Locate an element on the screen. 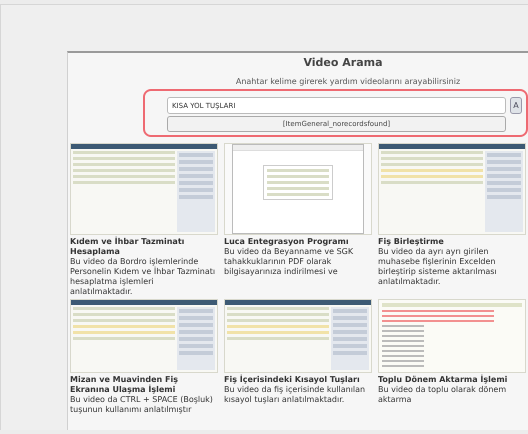  video-description: Bu video da CTRL + SPACE (Boşluk) tuşunun kullanımı anlatılmıştır is located at coordinates (142, 405).